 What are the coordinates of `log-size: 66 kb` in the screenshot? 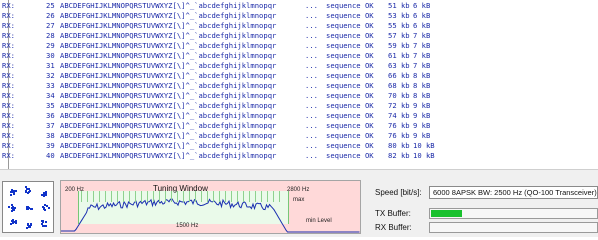 It's located at (399, 75).